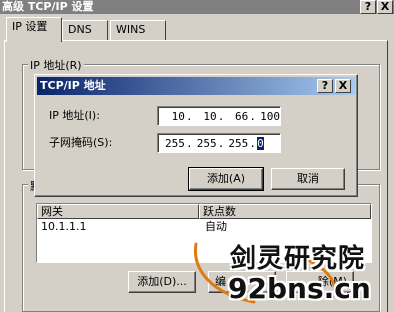 Image resolution: width=394 pixels, height=312 pixels. What do you see at coordinates (56, 65) in the screenshot?
I see `ip-address-group-label: IP 地址(R)` at bounding box center [56, 65].